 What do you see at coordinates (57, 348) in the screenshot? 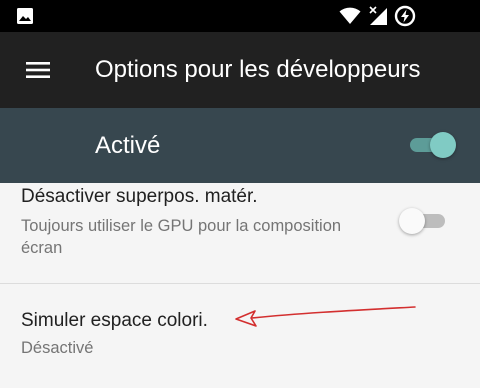
I see `pref-summary: Désactivé` at bounding box center [57, 348].